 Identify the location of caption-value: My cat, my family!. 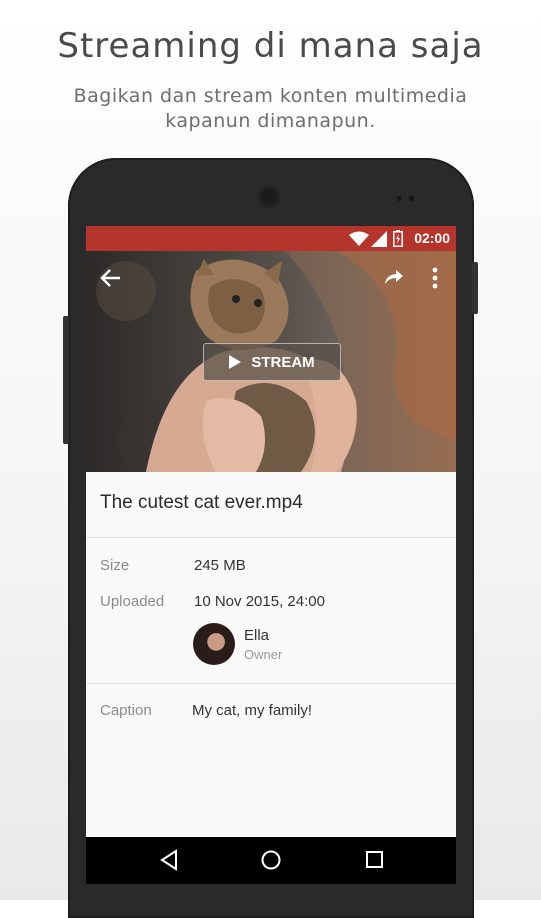
(252, 710).